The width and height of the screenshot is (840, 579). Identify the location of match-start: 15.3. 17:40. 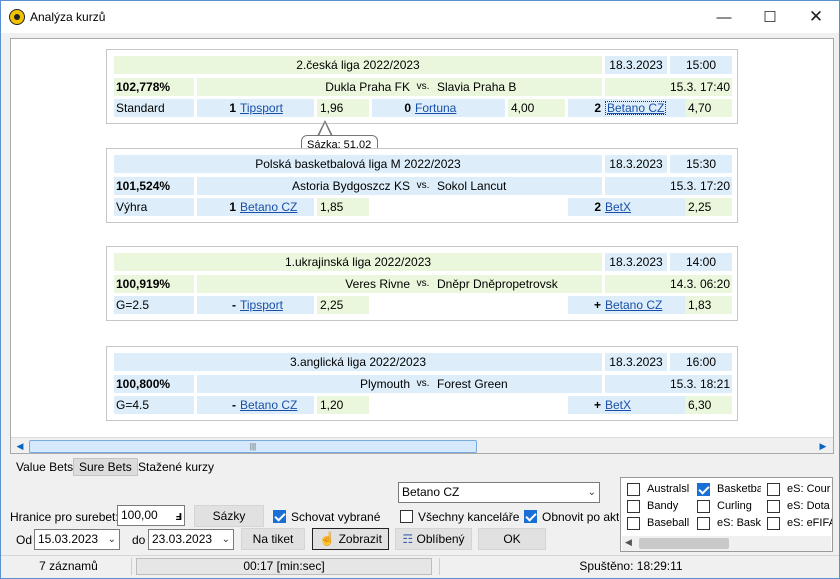
(668, 87).